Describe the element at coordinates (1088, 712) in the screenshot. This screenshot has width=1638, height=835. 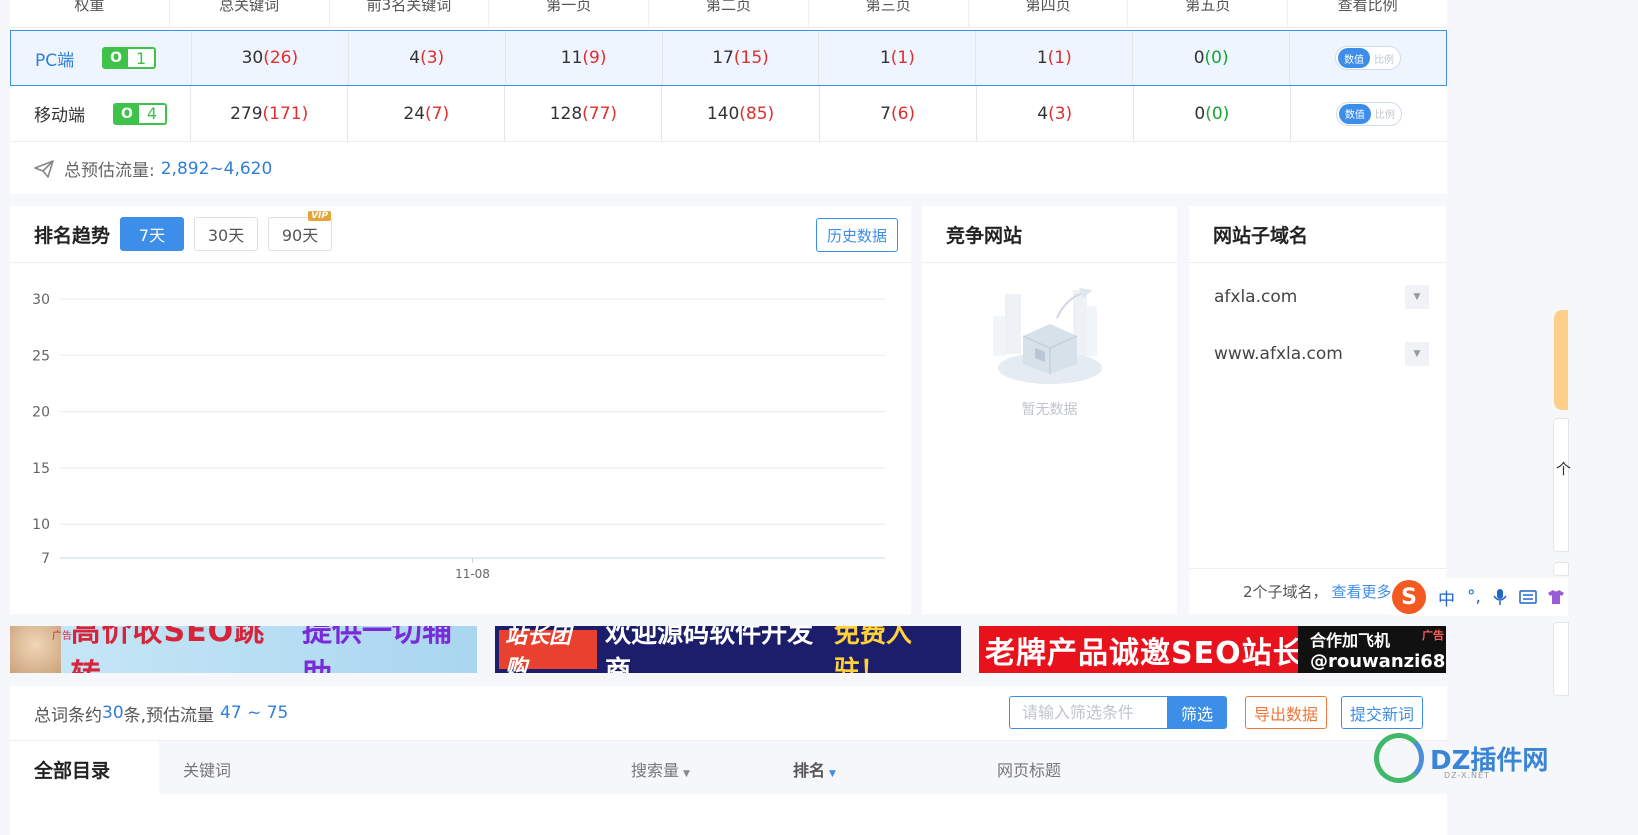
I see `filter-input` at that location.